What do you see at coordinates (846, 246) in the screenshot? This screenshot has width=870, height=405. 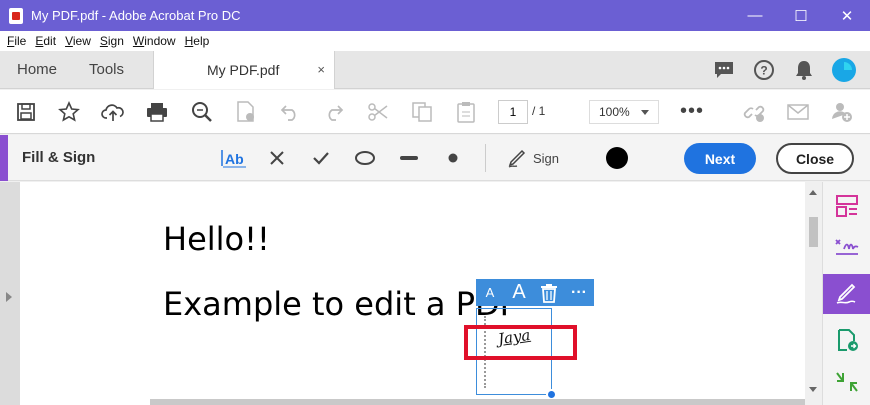 I see `fill-sign-form-icon` at bounding box center [846, 246].